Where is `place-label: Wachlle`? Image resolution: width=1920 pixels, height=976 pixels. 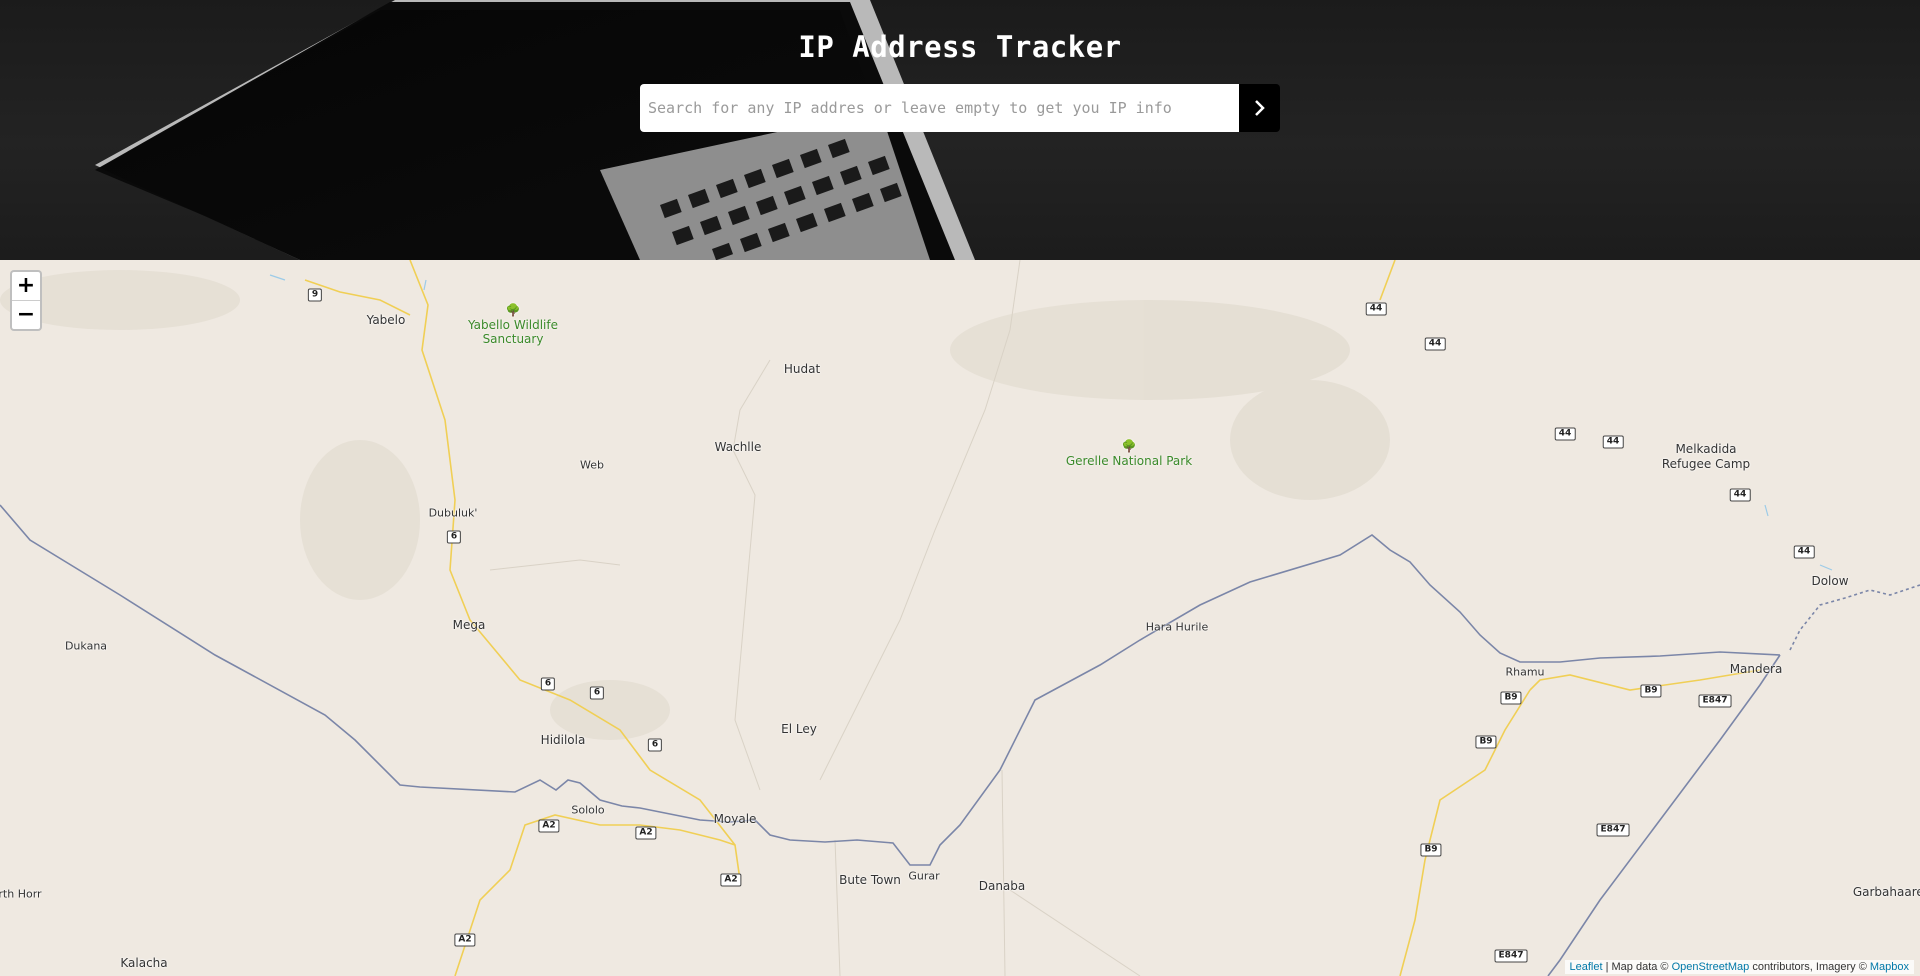 place-label: Wachlle is located at coordinates (738, 447).